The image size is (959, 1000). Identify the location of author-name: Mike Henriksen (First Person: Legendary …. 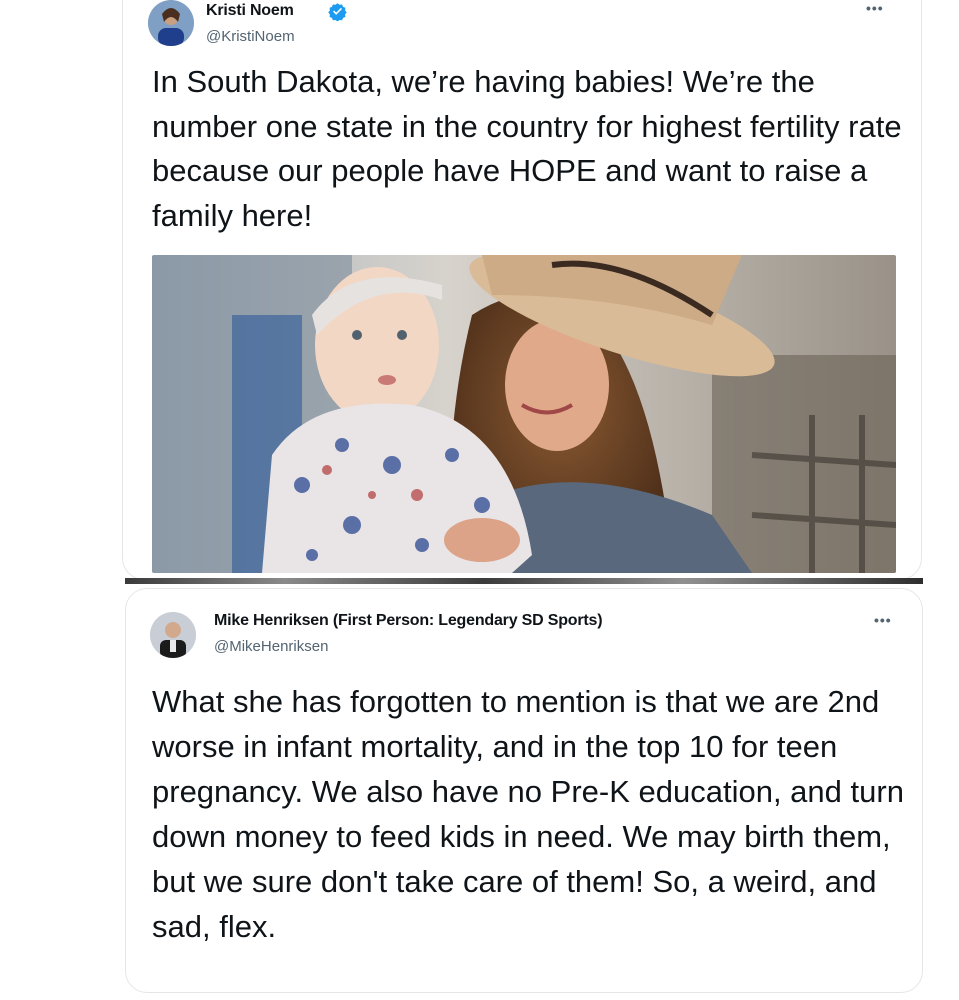
(408, 621).